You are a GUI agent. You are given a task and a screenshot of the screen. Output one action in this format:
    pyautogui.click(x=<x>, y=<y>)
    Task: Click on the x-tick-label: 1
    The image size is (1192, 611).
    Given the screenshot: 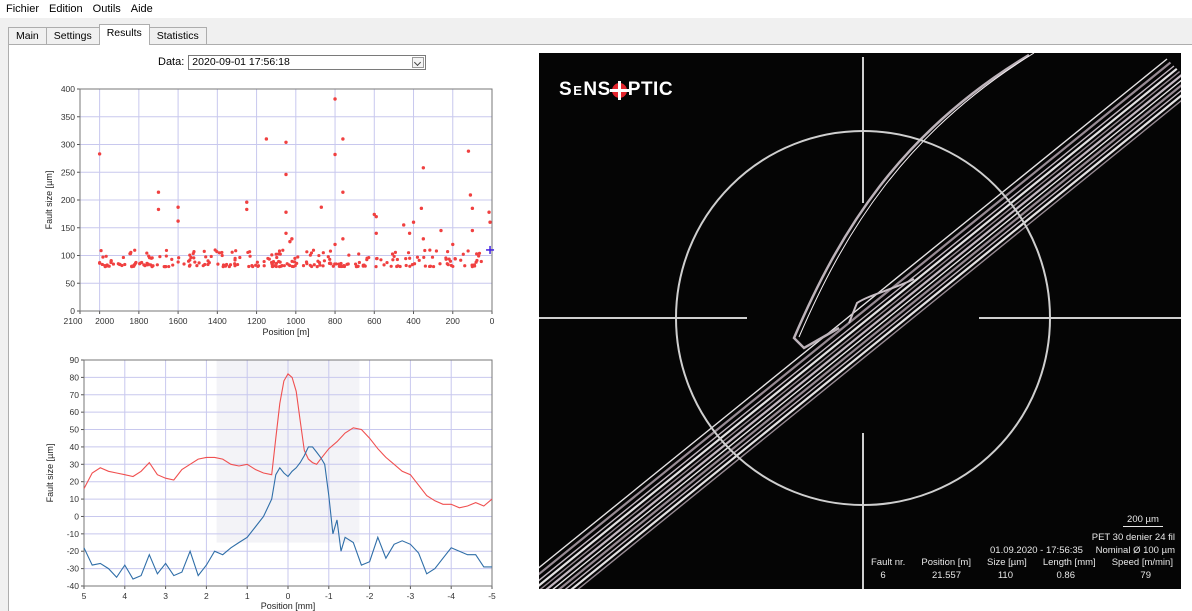 What is the action you would take?
    pyautogui.click(x=247, y=596)
    